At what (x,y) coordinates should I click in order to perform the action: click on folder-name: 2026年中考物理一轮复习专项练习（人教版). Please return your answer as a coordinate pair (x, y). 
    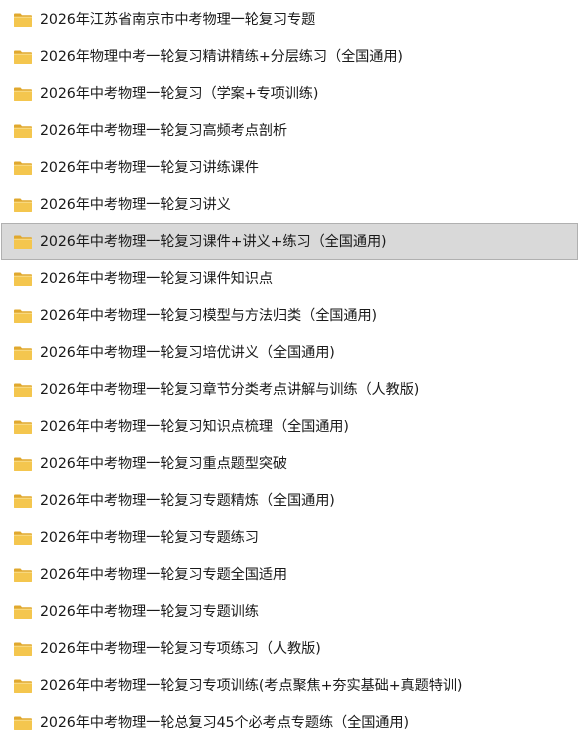
    Looking at the image, I should click on (180, 649).